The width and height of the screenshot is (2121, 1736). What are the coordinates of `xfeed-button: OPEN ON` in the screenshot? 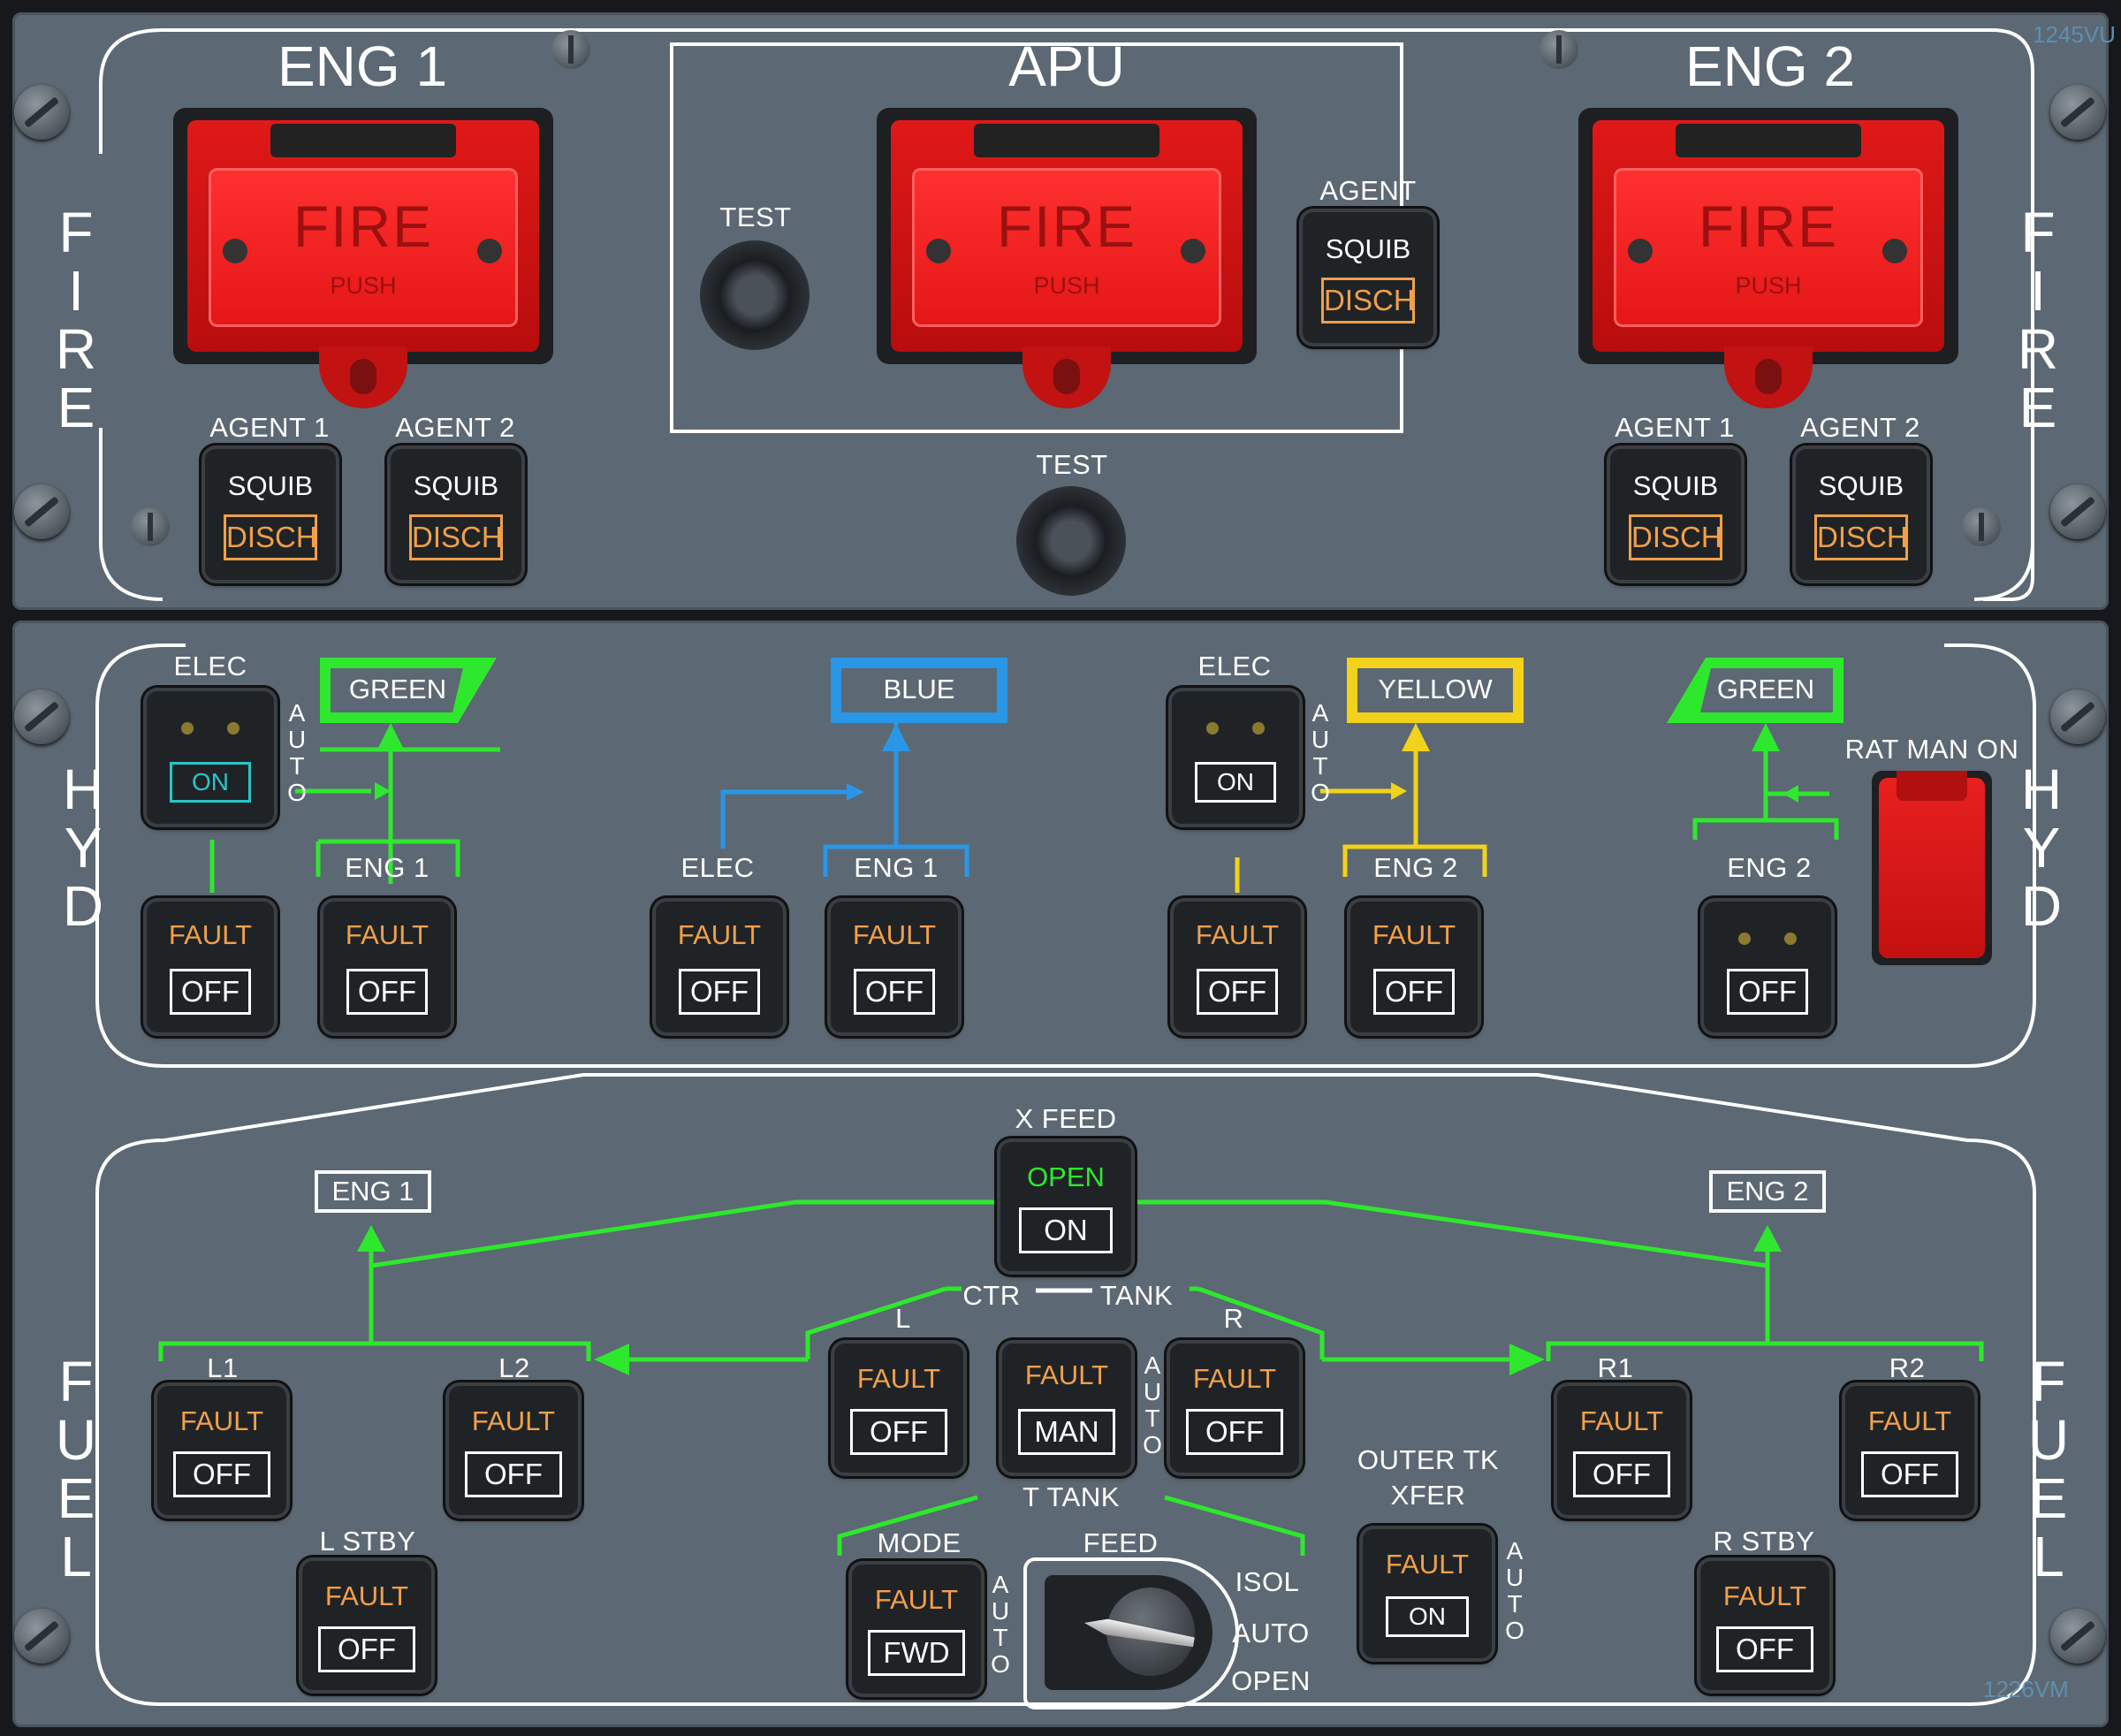 It's located at (1065, 1207).